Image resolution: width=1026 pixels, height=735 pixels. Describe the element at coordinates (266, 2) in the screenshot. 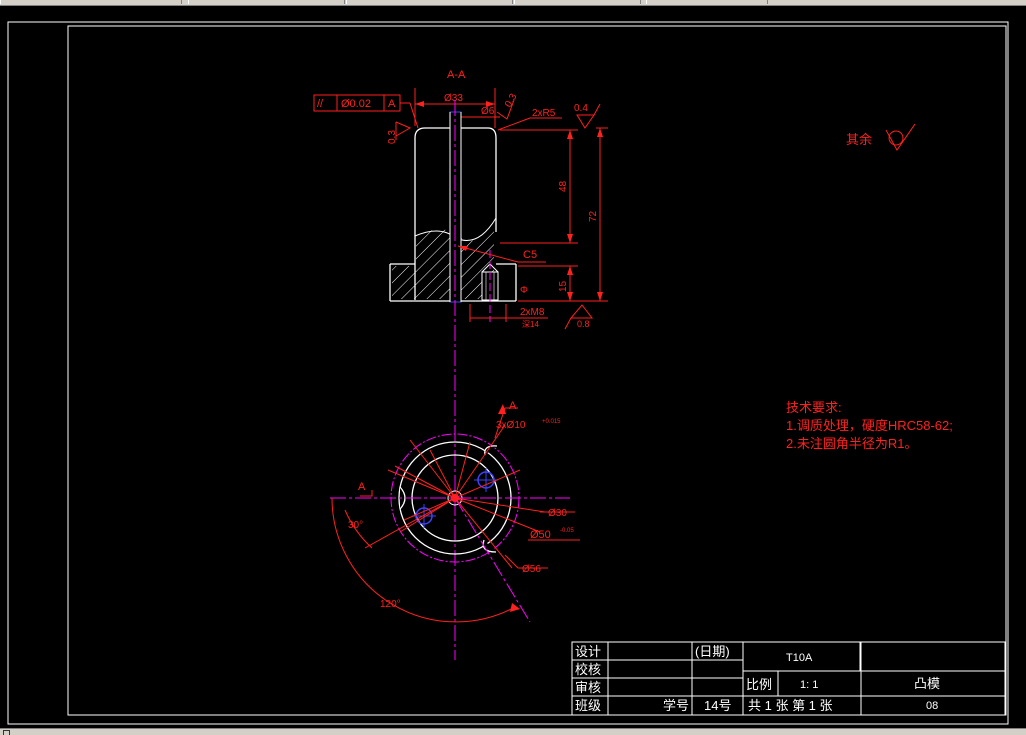

I see `toolbar-combo-color` at that location.